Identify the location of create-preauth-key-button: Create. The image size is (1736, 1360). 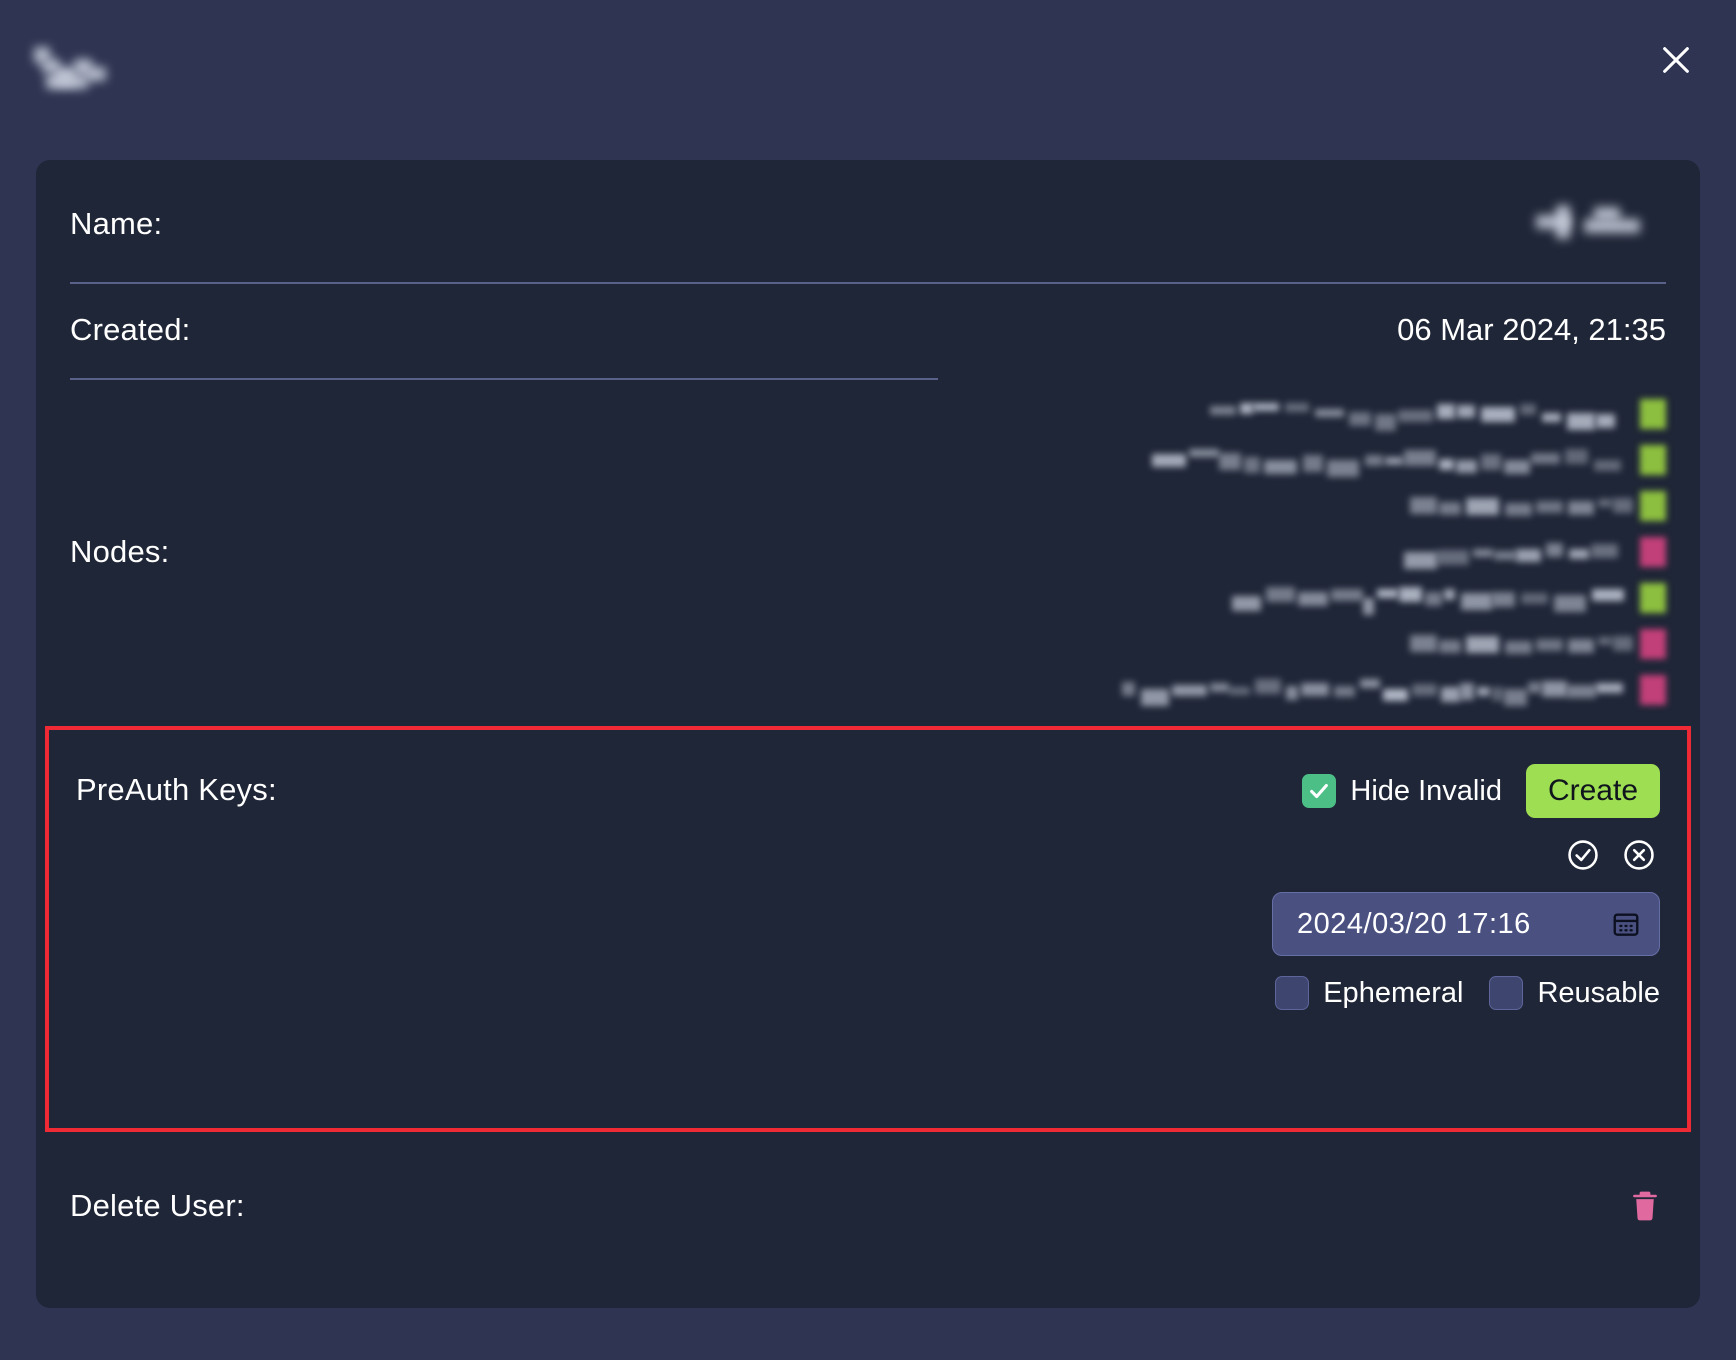
(1592, 791).